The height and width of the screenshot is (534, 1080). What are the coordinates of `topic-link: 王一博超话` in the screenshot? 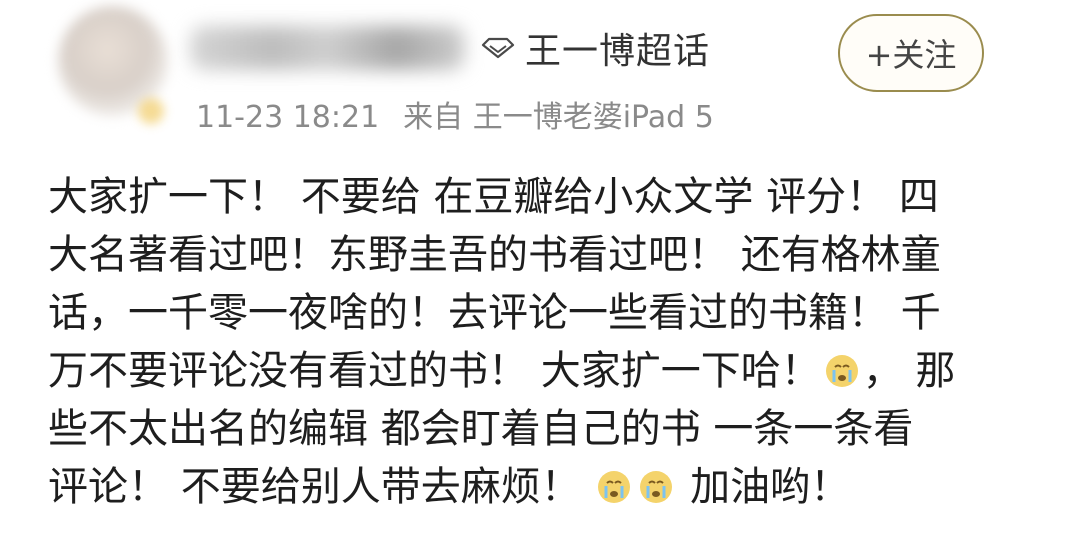 It's located at (595, 48).